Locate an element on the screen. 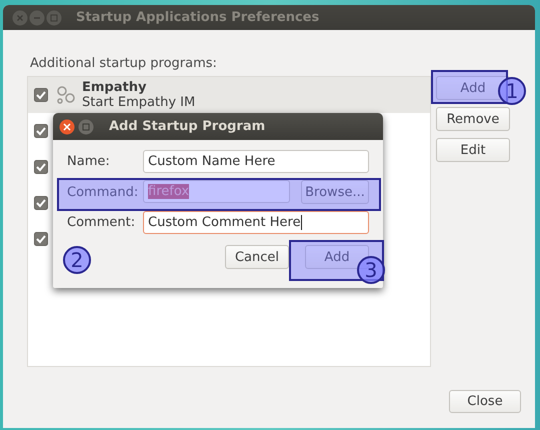 Image resolution: width=540 pixels, height=430 pixels. program-description: Start Empathy IM is located at coordinates (139, 102).